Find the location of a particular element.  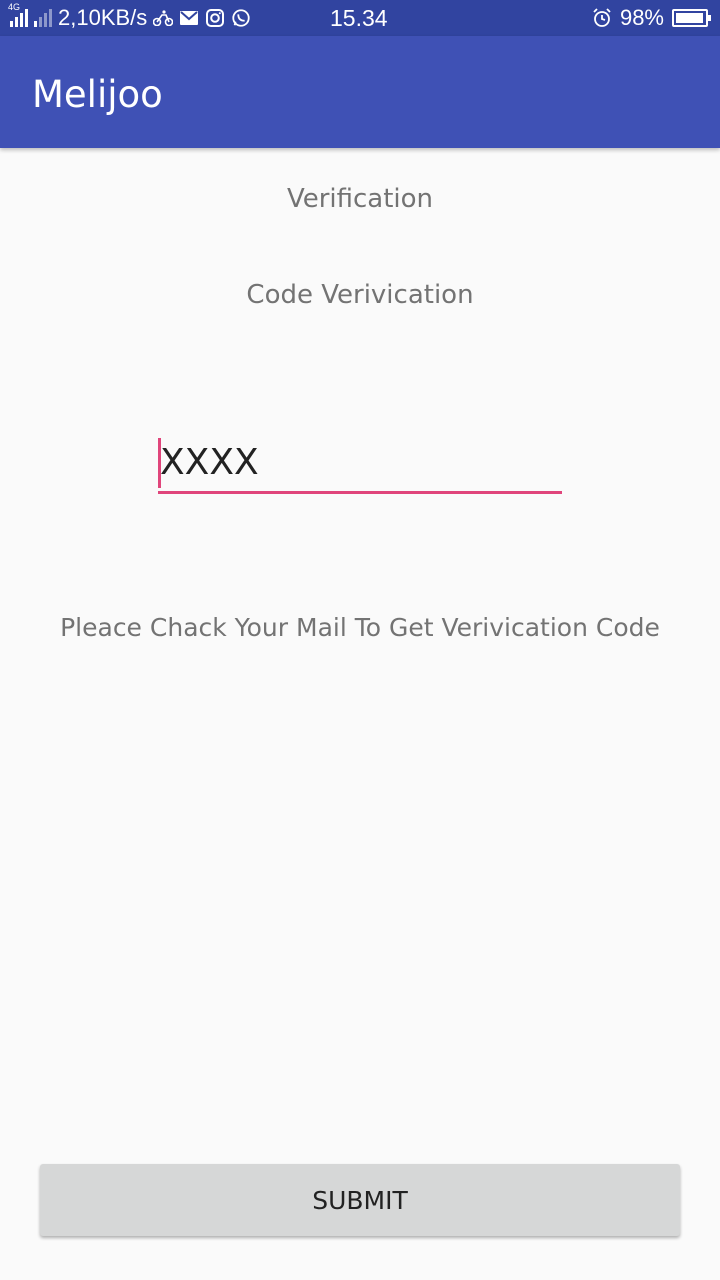

signal-icon is located at coordinates (43, 18).